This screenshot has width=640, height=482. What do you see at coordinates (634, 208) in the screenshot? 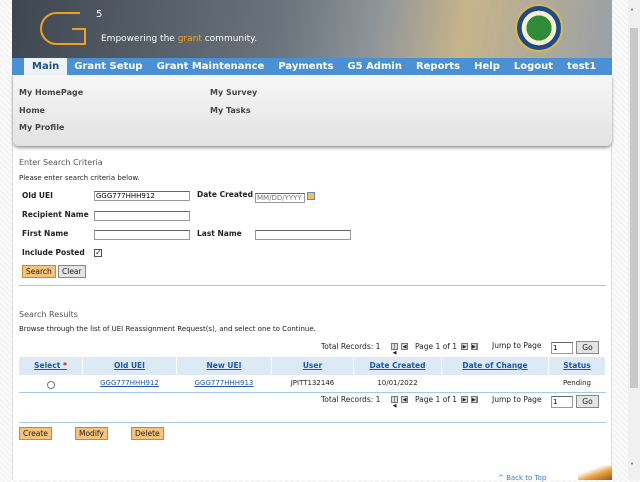
I see `scroll-thumb` at bounding box center [634, 208].